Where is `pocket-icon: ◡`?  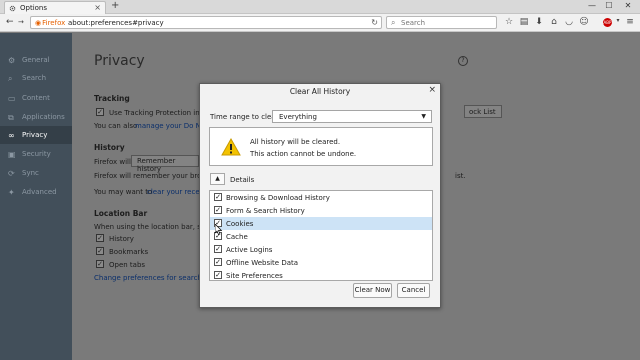
pocket-icon: ◡ is located at coordinates (569, 22).